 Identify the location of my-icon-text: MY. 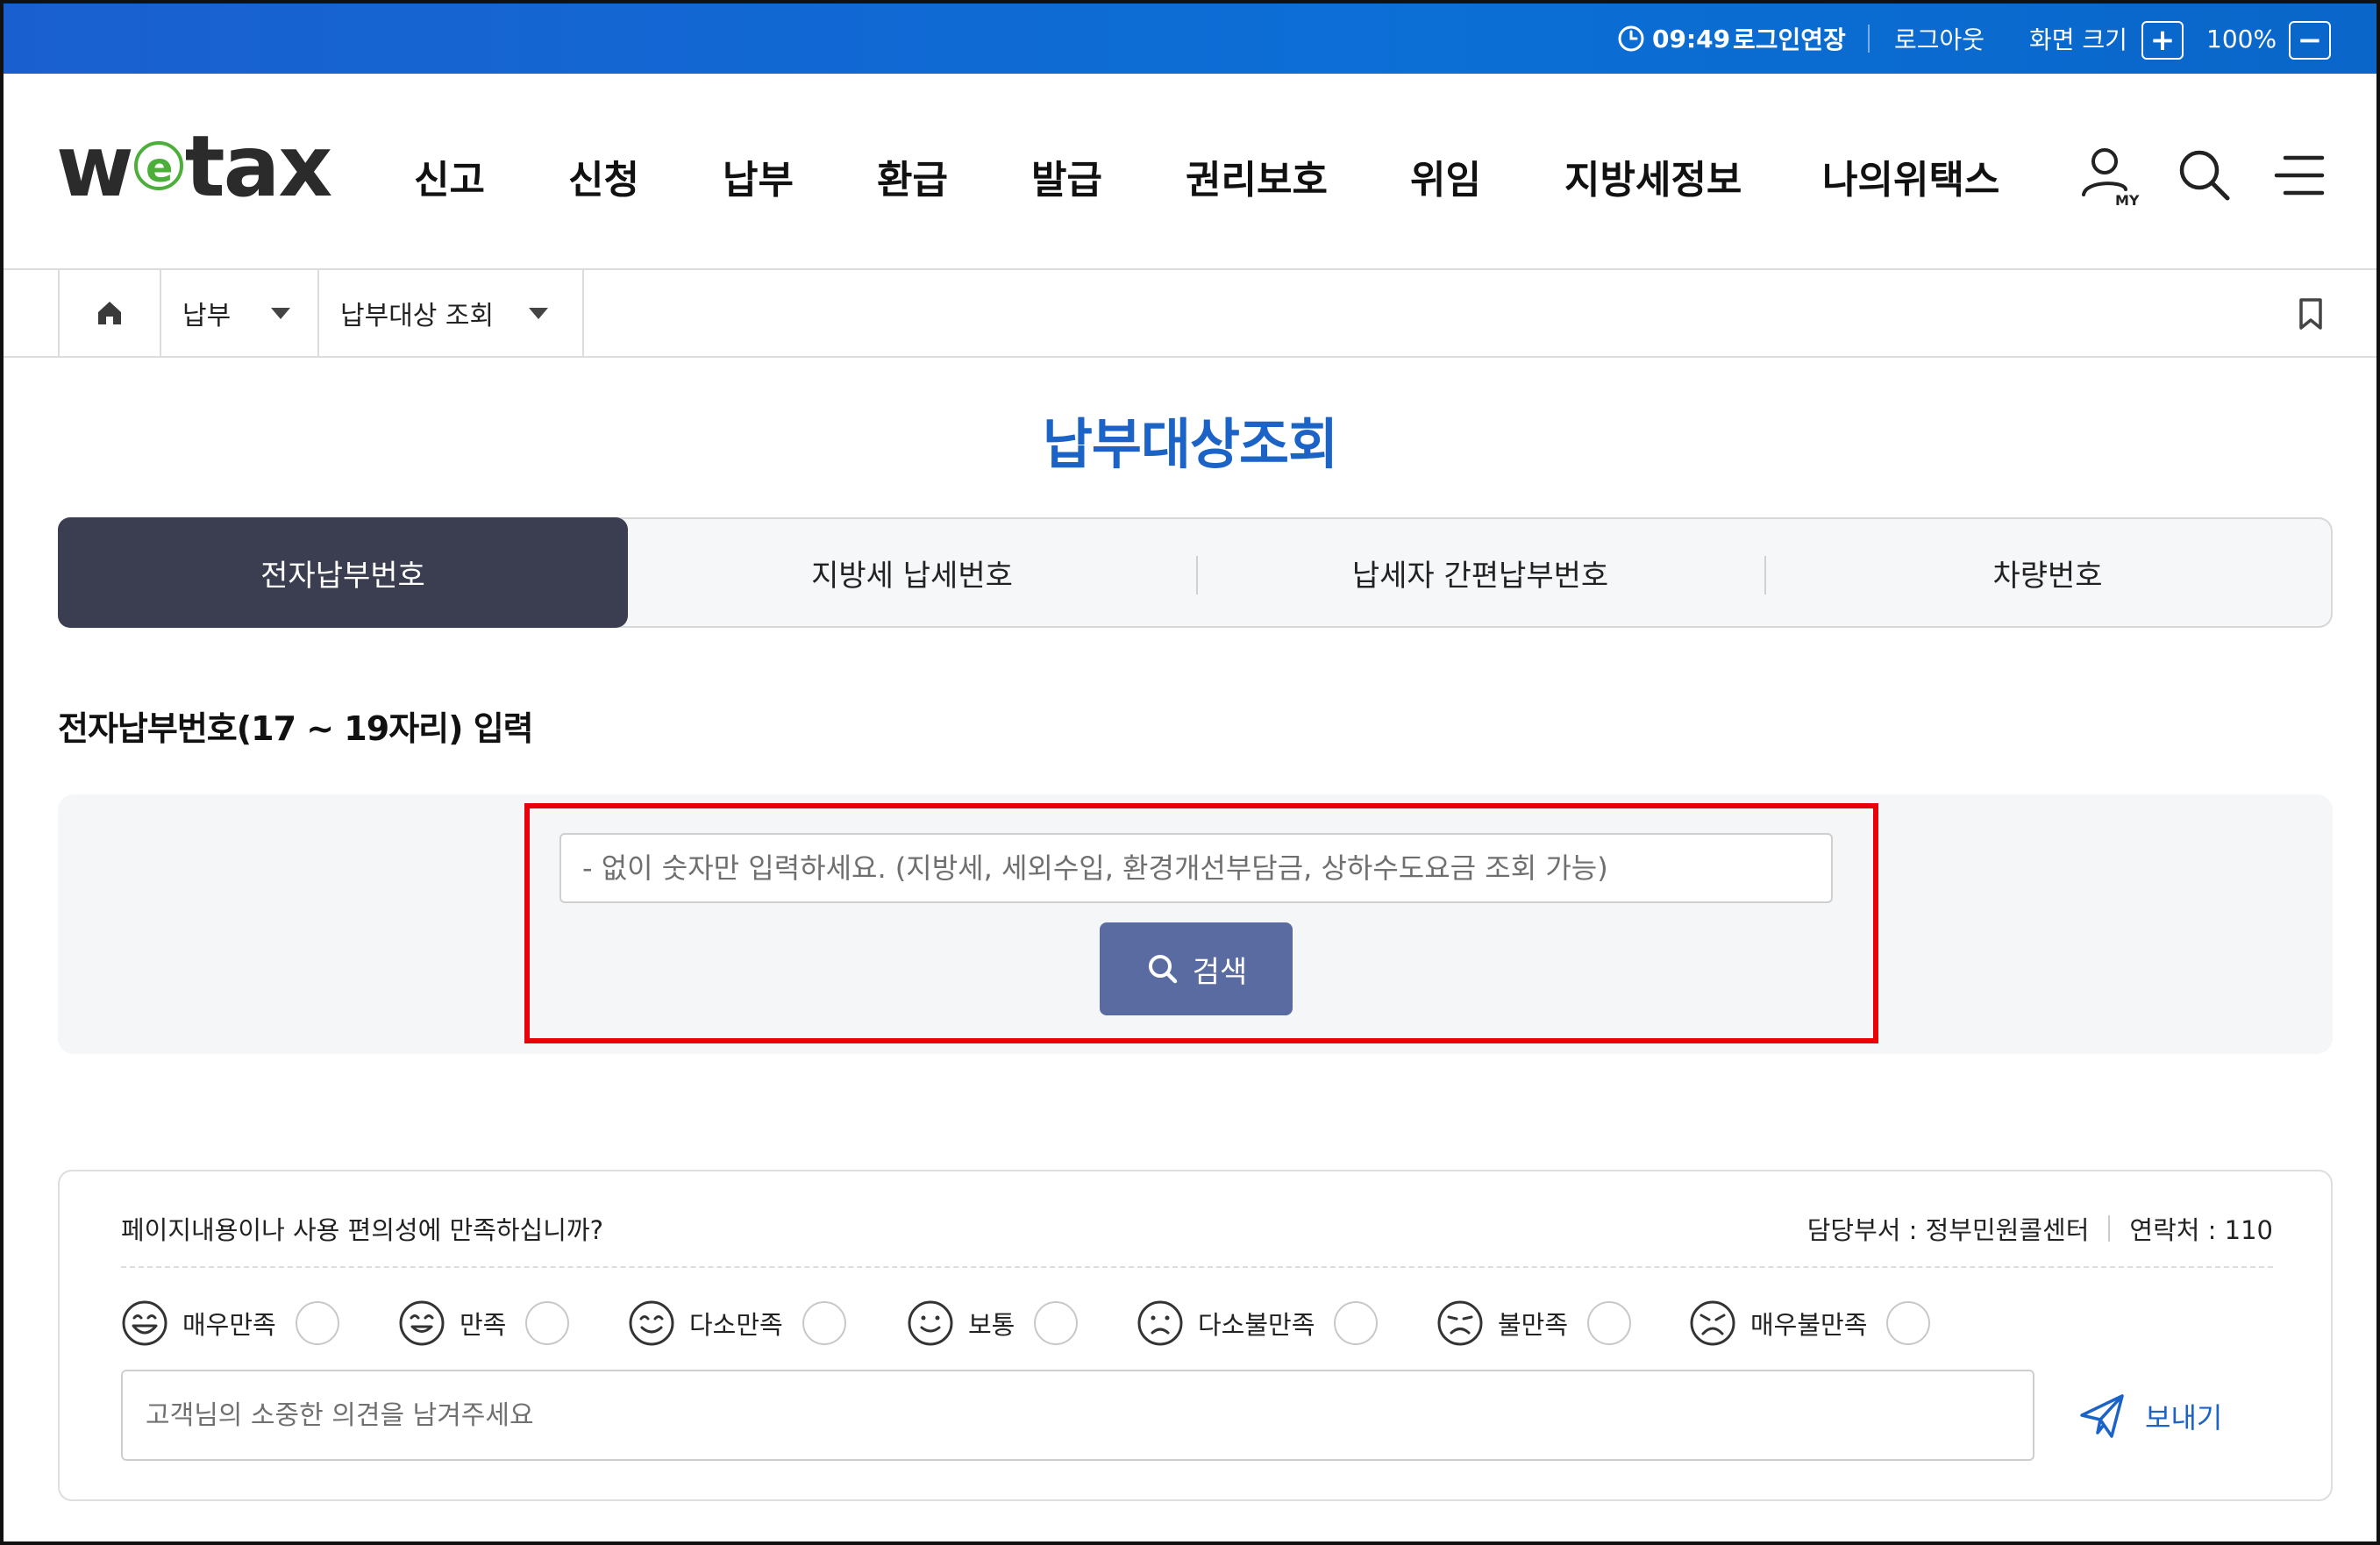
(2127, 200).